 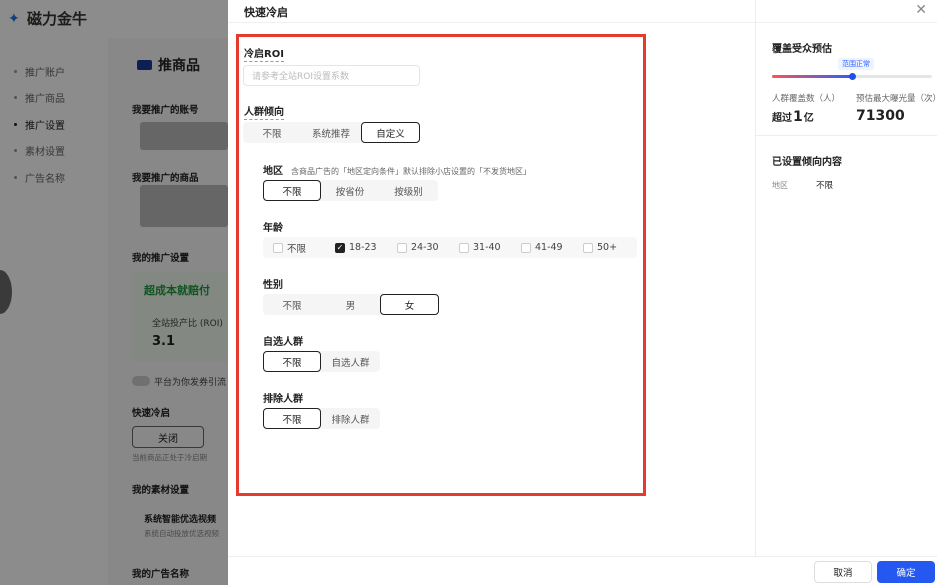 What do you see at coordinates (808, 118) in the screenshot?
I see `coverage-unit: 亿` at bounding box center [808, 118].